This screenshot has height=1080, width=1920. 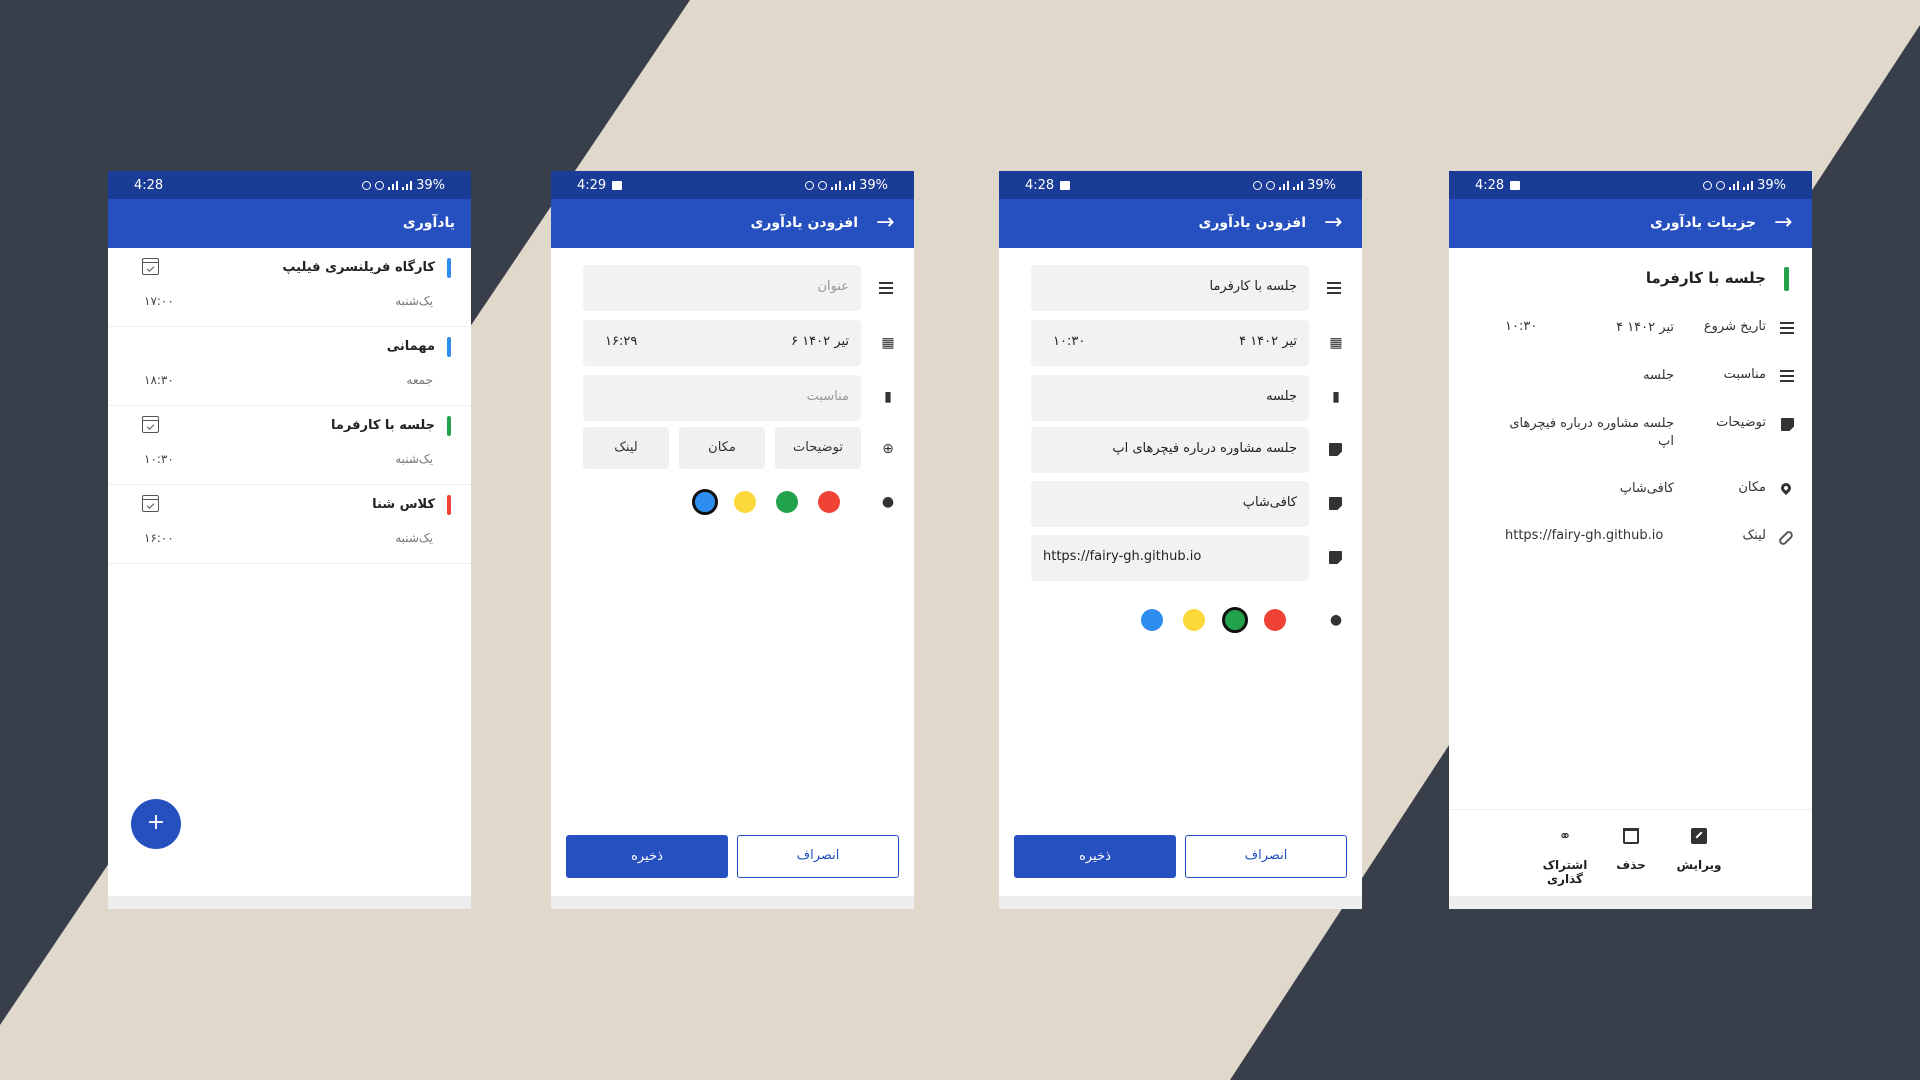 I want to click on status-time: 4:29, so click(x=592, y=185).